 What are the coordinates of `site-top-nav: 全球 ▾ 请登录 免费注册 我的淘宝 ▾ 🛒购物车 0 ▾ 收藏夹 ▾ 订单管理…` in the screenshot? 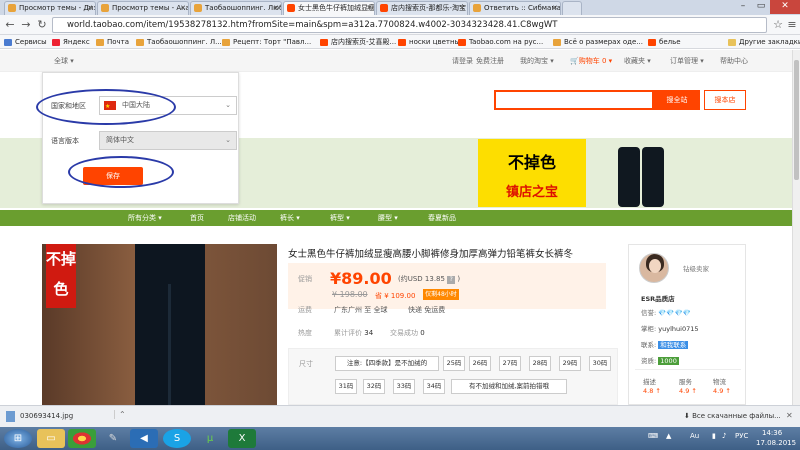 It's located at (396, 61).